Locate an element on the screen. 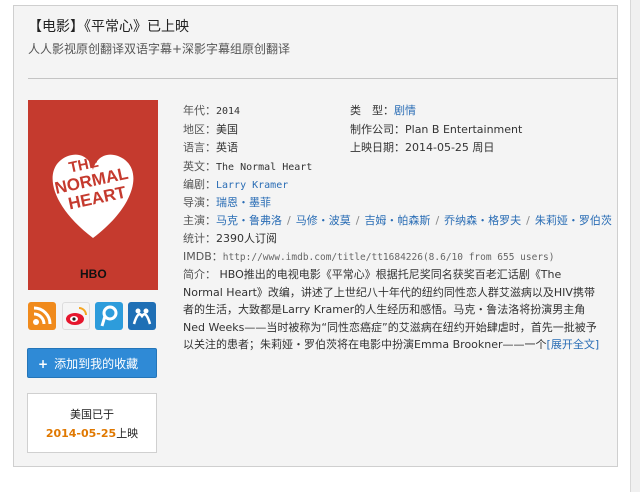  director-link: 瑞恩・墨菲 is located at coordinates (243, 202).